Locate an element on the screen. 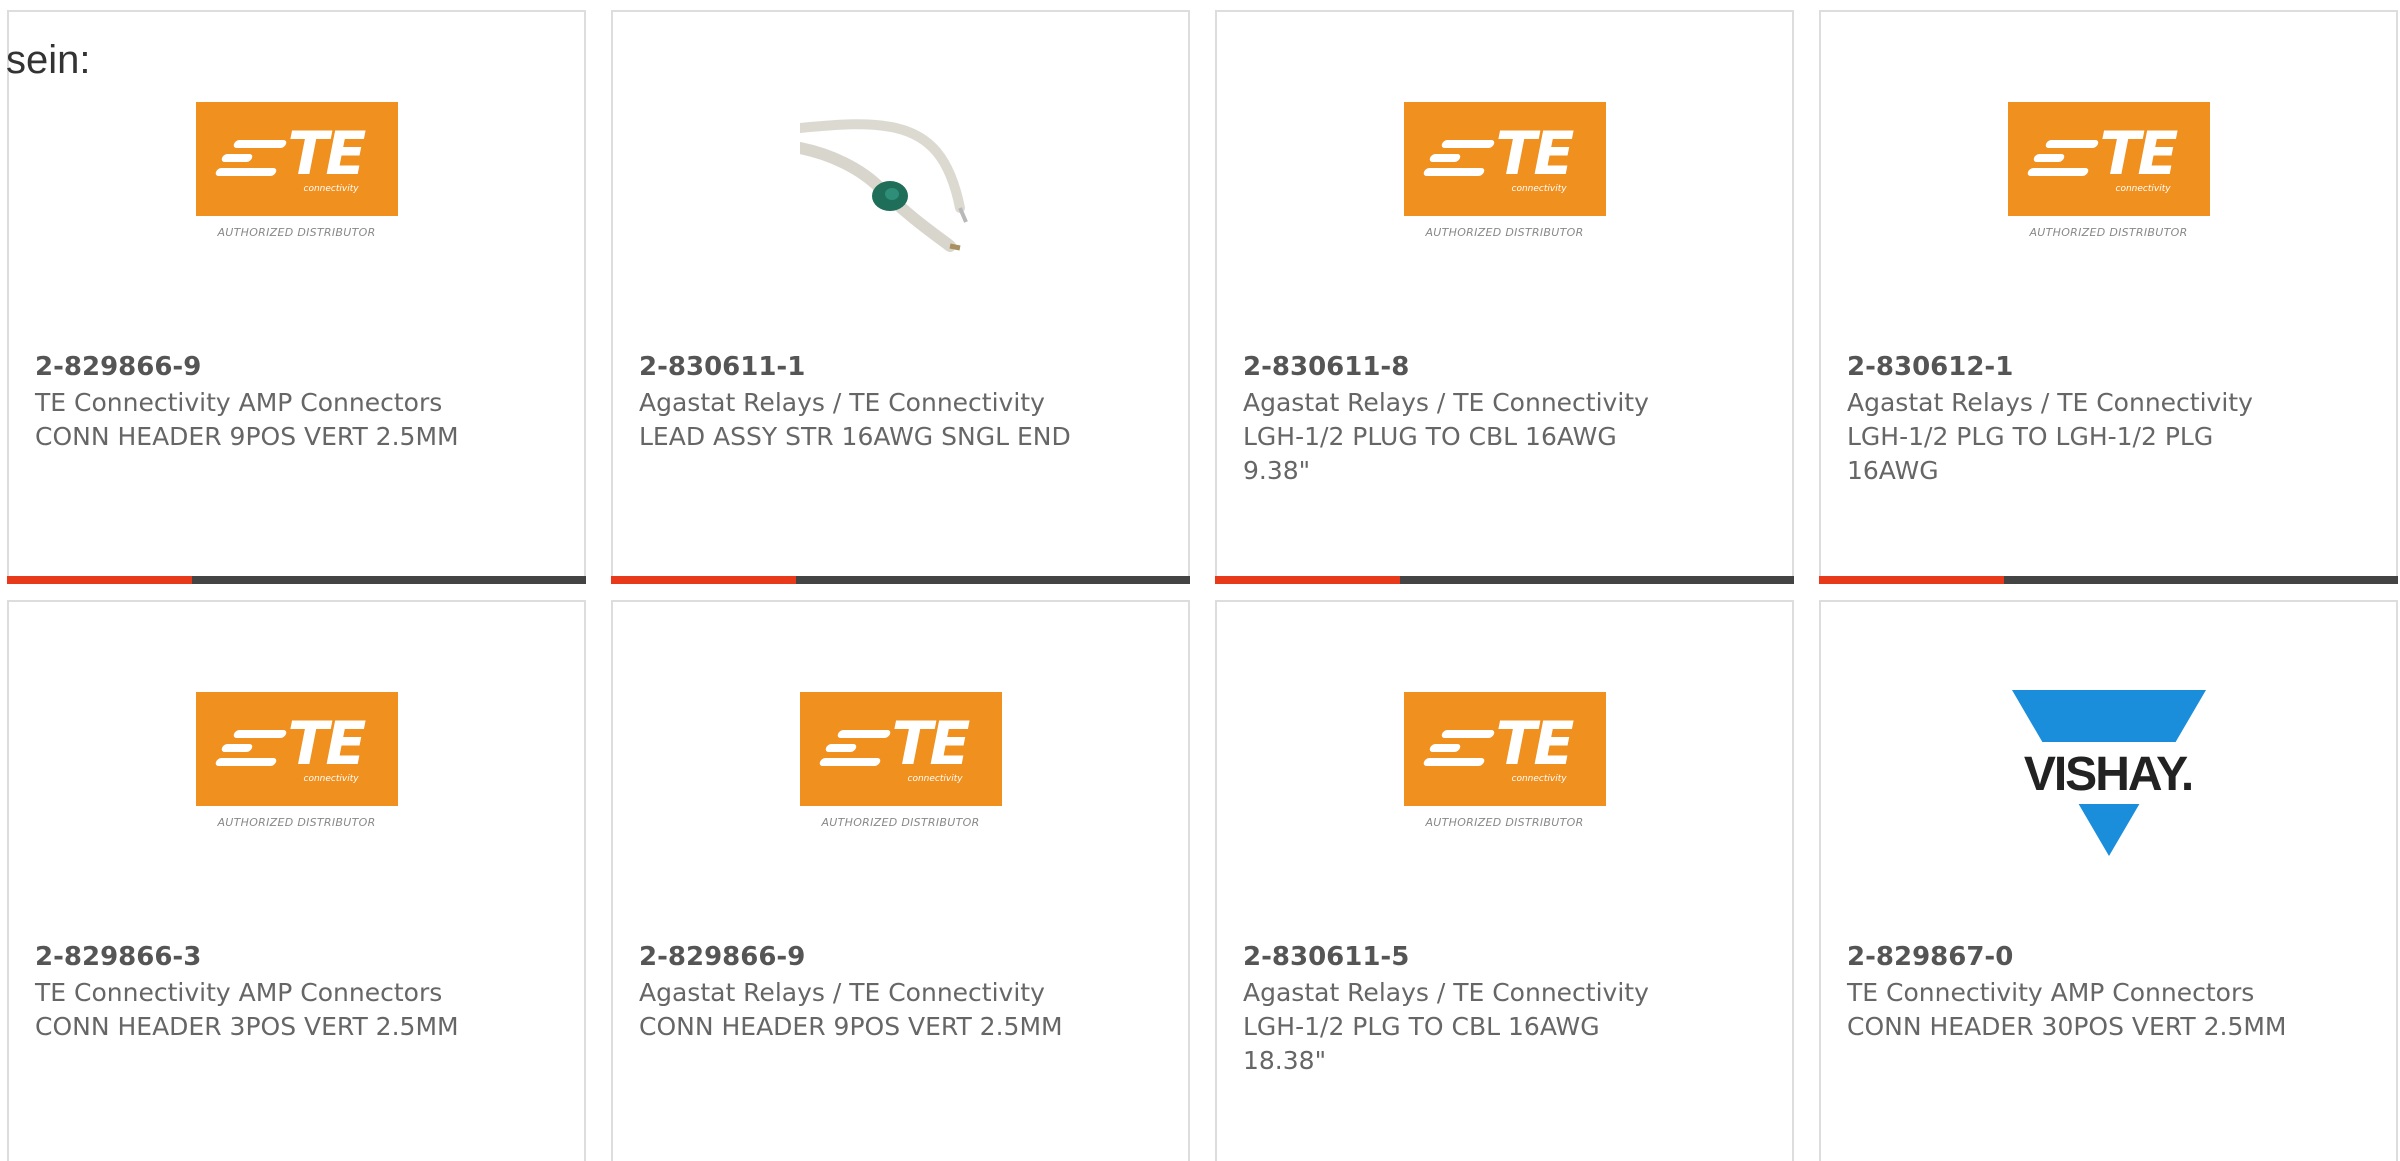 The image size is (2400, 1161). product-description: CONN HEADER 30POS VERT 2.5MM is located at coordinates (2067, 1026).